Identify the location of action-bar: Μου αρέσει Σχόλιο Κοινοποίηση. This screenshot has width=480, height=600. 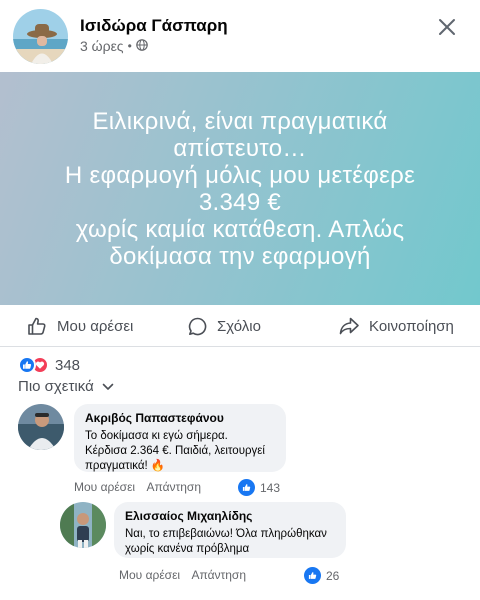
(240, 326).